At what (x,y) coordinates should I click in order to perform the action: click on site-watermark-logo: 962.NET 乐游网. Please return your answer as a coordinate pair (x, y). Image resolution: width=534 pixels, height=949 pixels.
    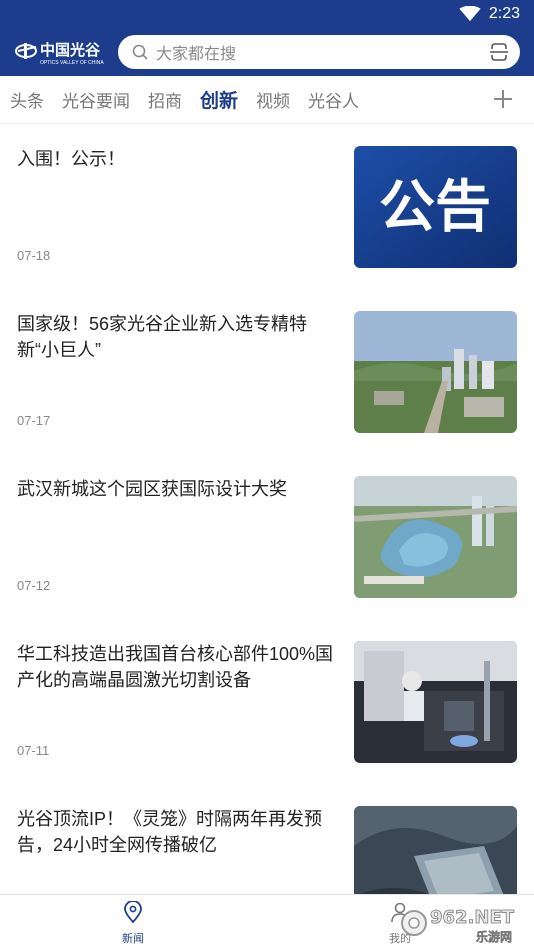
    Looking at the image, I should click on (458, 925).